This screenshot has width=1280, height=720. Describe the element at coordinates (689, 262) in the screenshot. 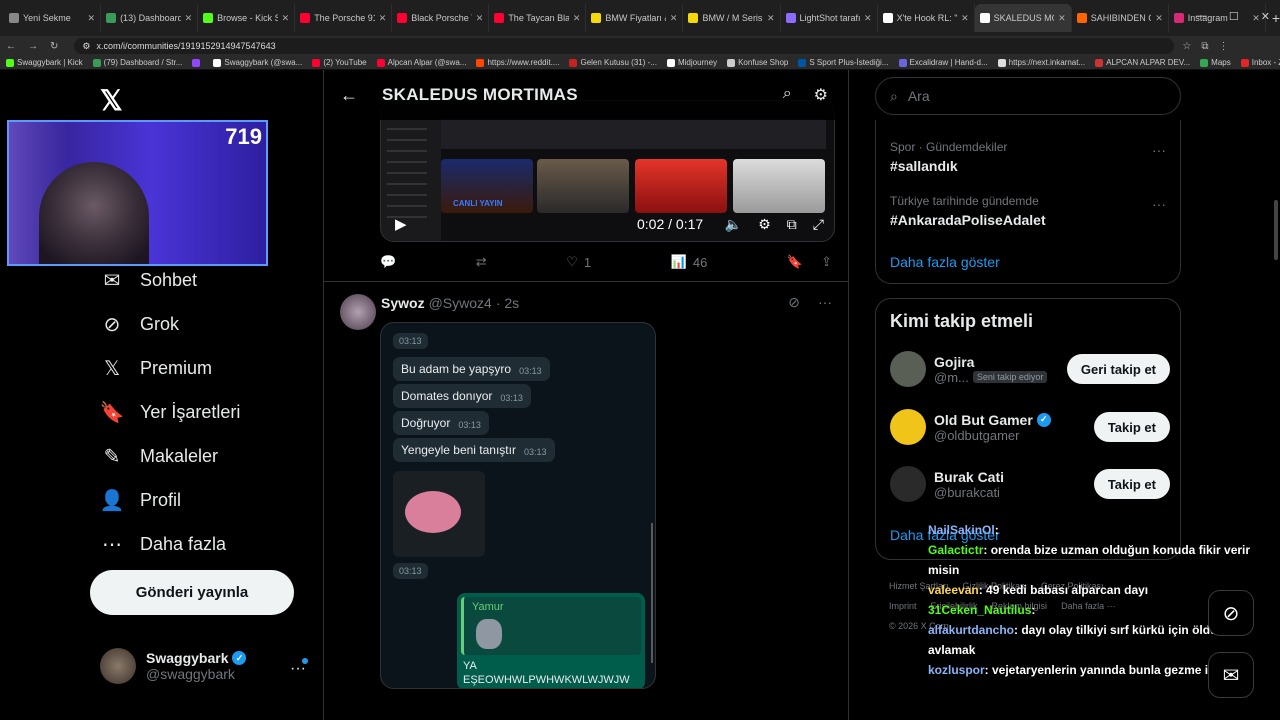

I see `views-button: 📊 46` at that location.